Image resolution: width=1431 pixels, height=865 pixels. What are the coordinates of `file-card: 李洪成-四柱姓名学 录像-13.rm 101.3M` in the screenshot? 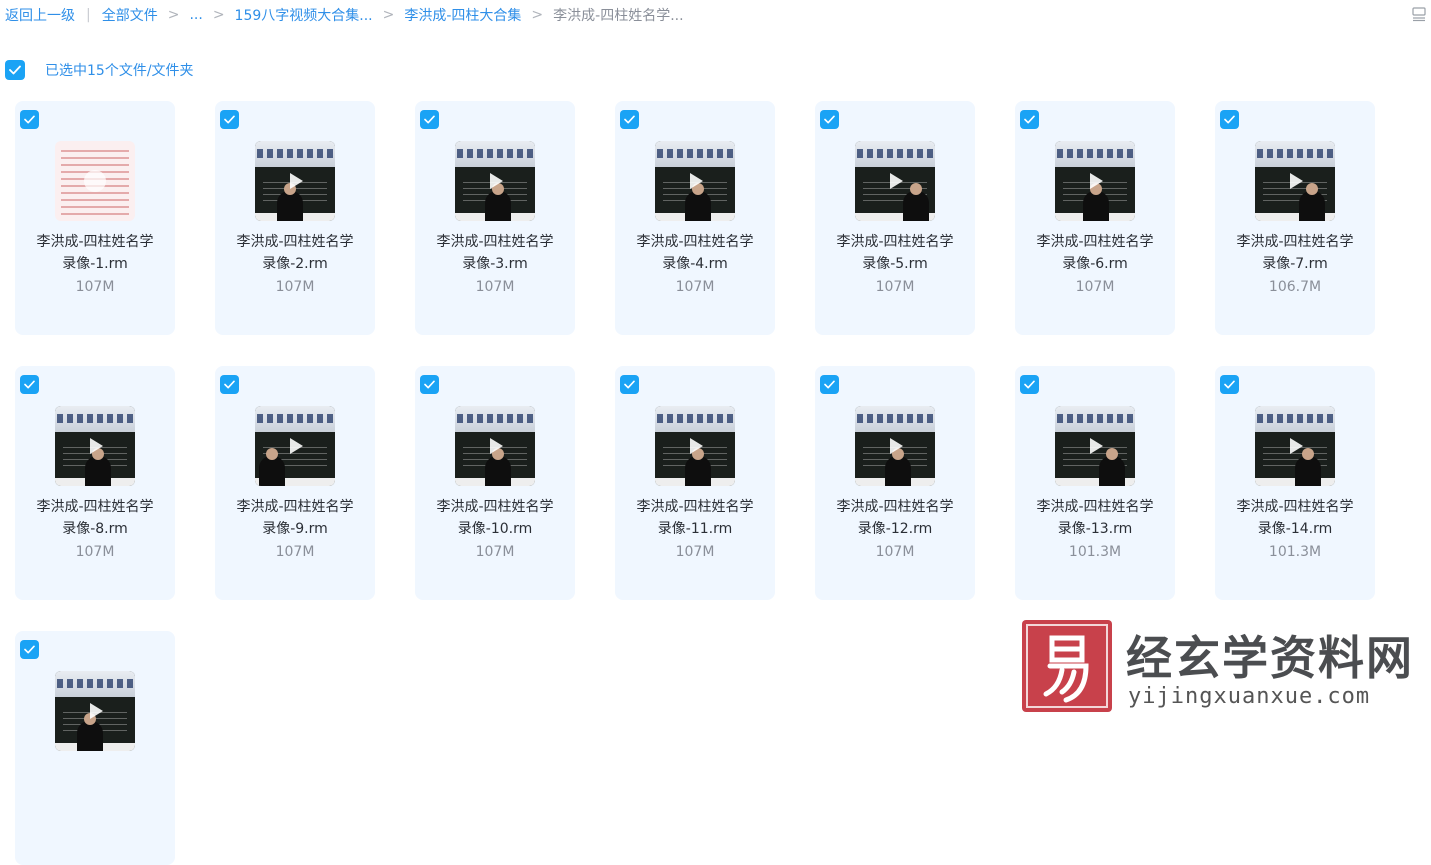 It's located at (1095, 483).